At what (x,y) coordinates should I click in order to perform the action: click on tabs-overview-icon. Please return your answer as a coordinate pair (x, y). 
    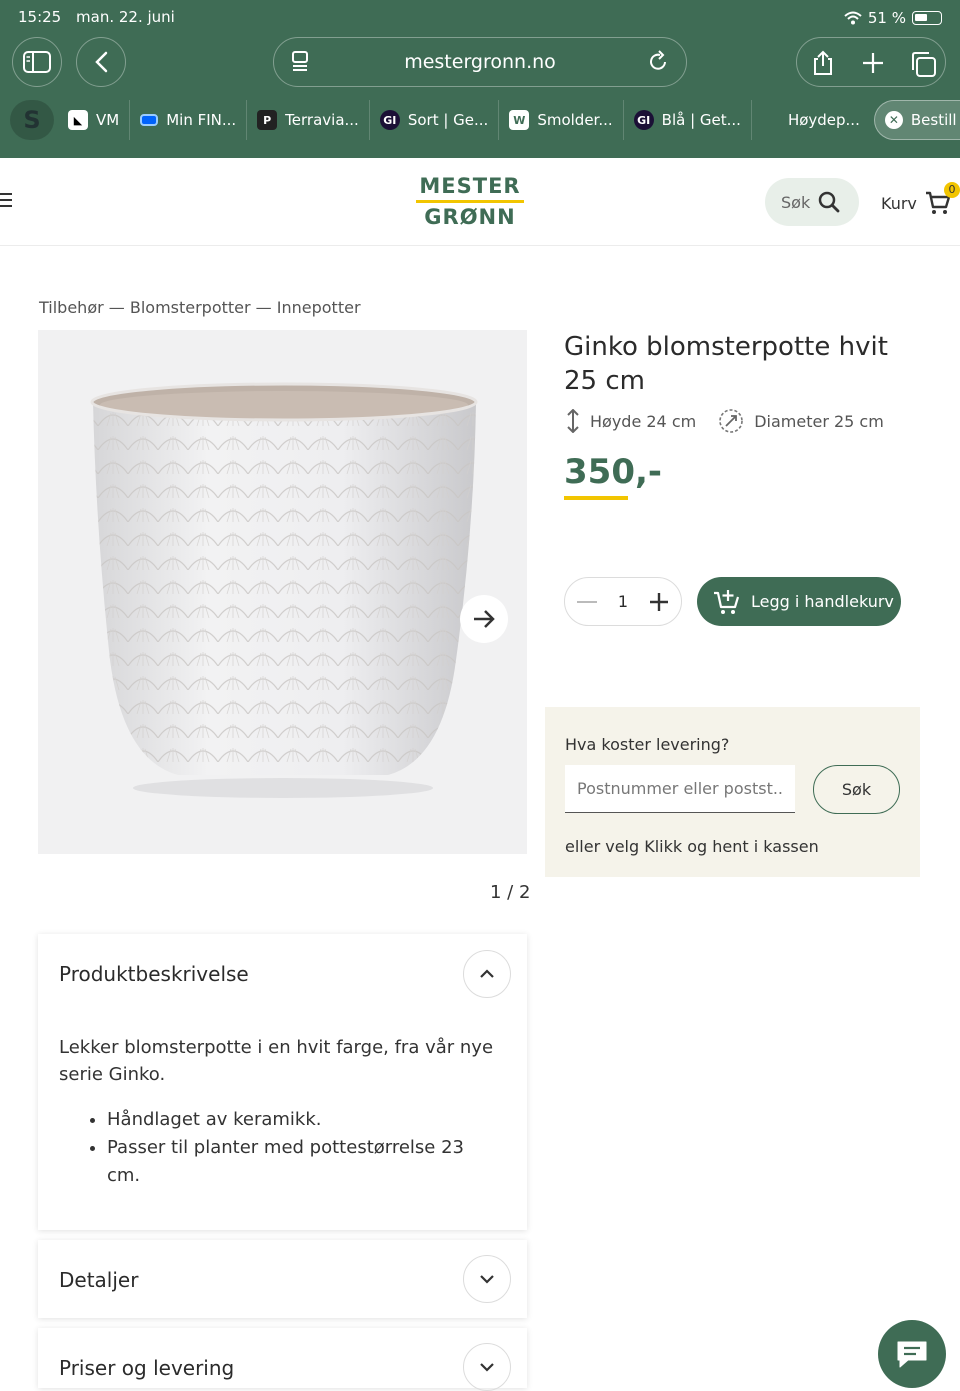
    Looking at the image, I should click on (923, 64).